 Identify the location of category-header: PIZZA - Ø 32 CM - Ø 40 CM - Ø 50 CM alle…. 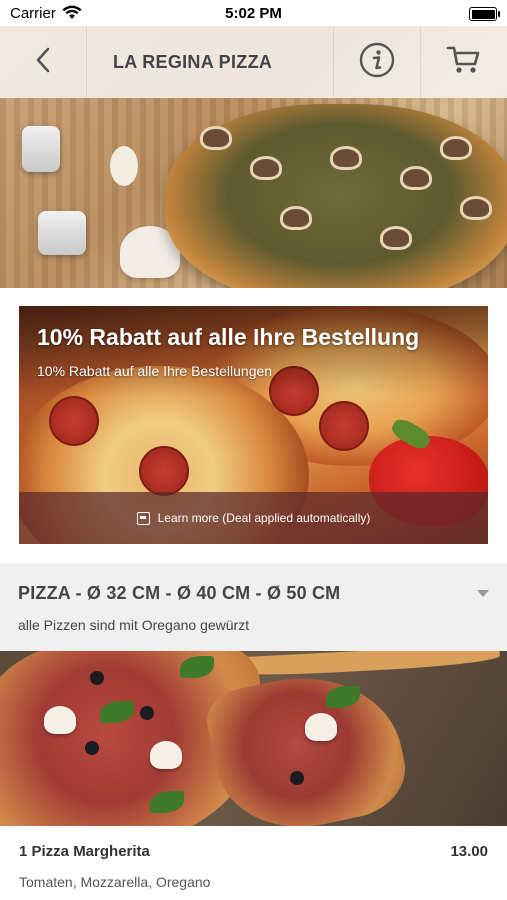
(253, 607).